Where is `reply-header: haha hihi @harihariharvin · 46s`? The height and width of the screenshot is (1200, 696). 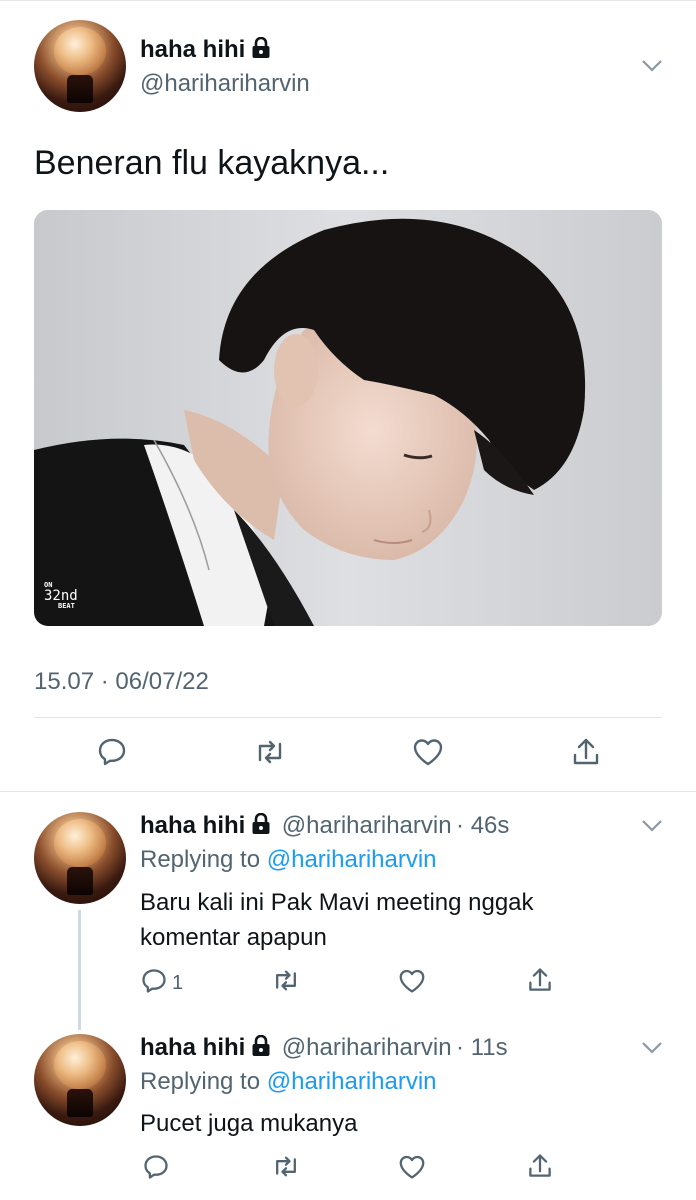 reply-header: haha hihi @harihariharvin · 46s is located at coordinates (324, 826).